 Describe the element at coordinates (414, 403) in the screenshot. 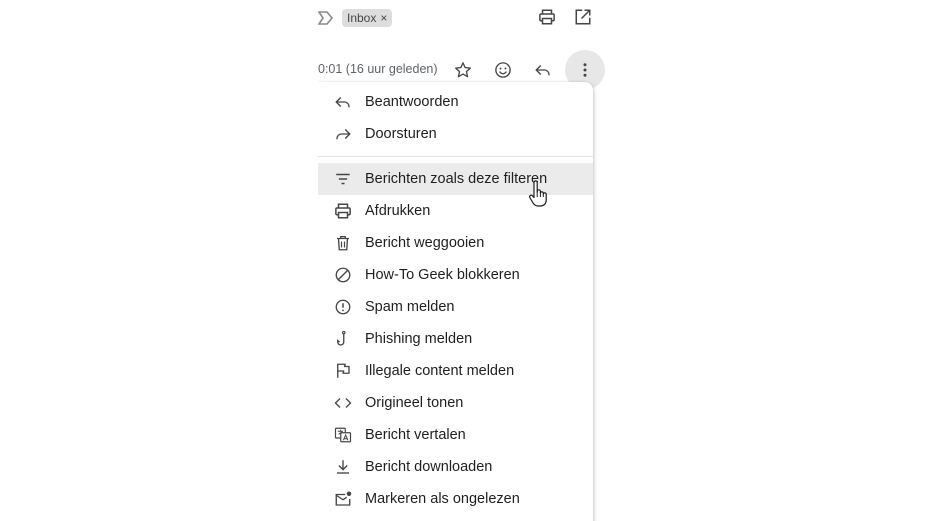

I see `menu-item-label: Origineel tonen` at that location.